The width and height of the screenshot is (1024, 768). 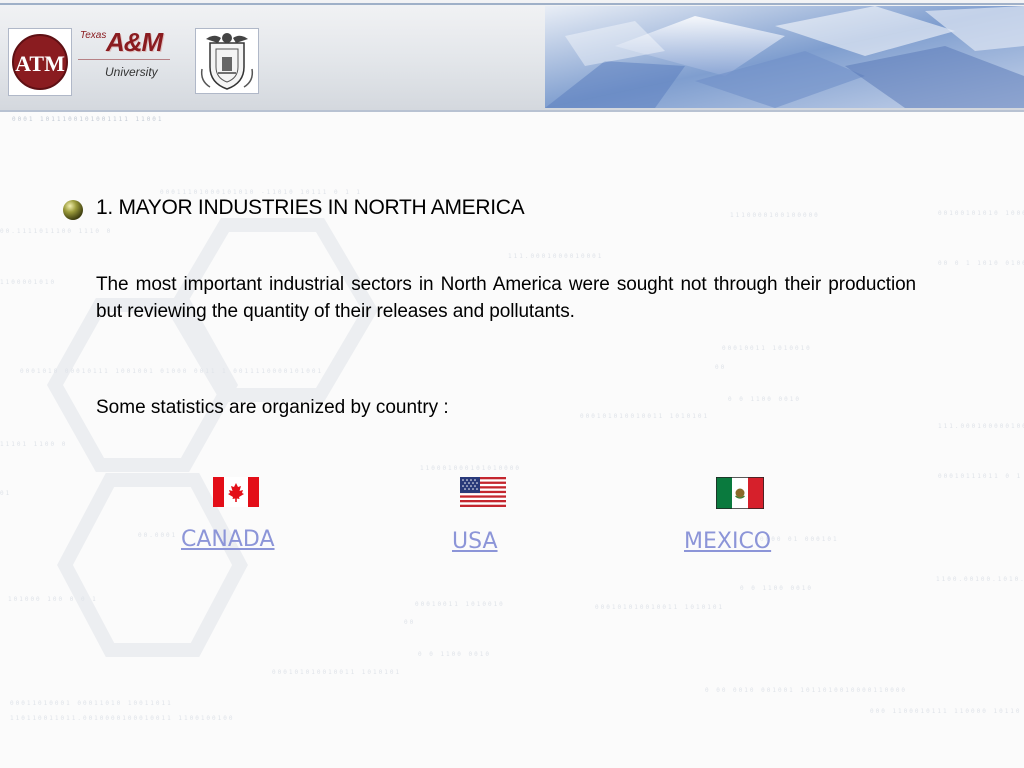 I want to click on header-top-line, so click(x=512, y=4).